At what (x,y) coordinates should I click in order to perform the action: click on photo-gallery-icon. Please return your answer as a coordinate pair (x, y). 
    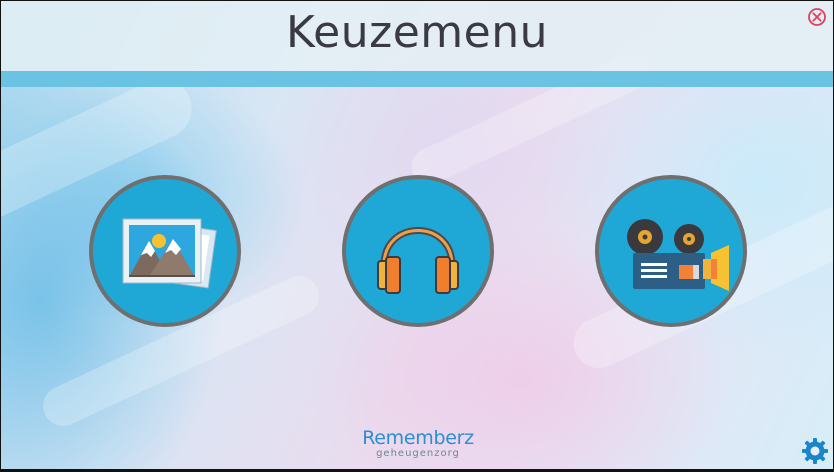
    Looking at the image, I should click on (169, 253).